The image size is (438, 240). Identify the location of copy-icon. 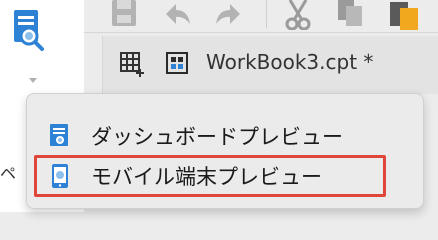
(350, 16).